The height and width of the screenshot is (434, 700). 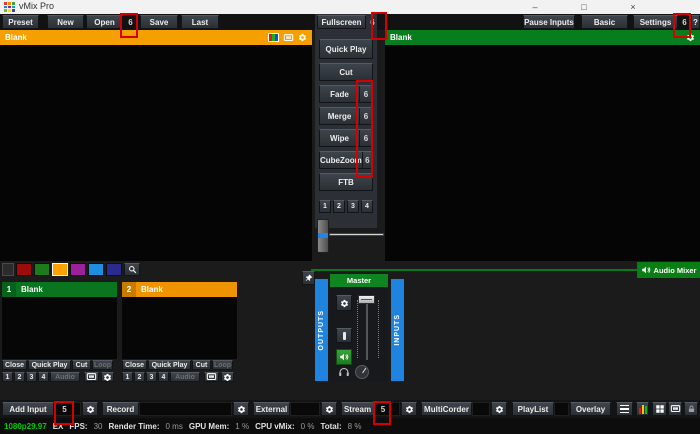 What do you see at coordinates (329, 409) in the screenshot?
I see `external-settings-button` at bounding box center [329, 409].